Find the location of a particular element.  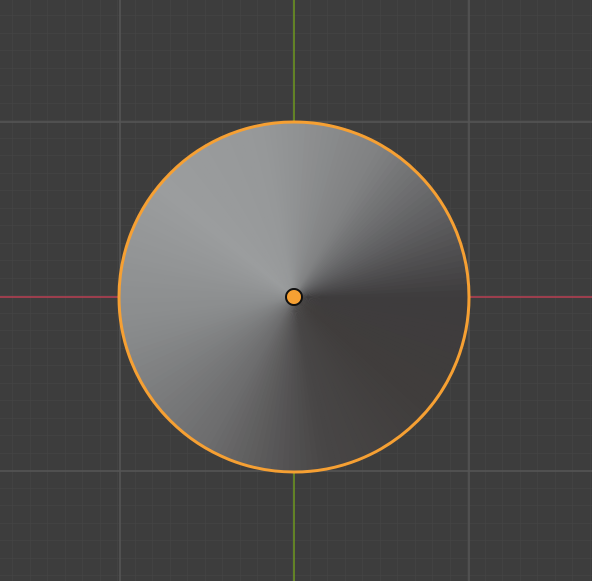

object-origin-icon is located at coordinates (294, 297).